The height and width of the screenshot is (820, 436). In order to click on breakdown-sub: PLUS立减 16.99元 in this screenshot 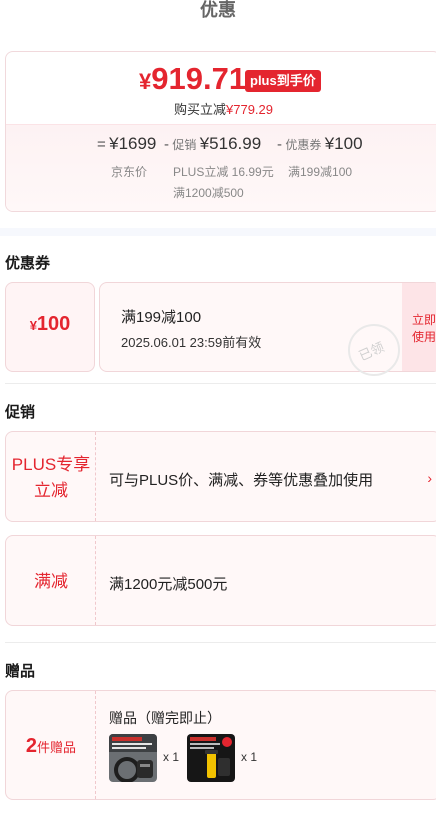, I will do `click(223, 172)`.